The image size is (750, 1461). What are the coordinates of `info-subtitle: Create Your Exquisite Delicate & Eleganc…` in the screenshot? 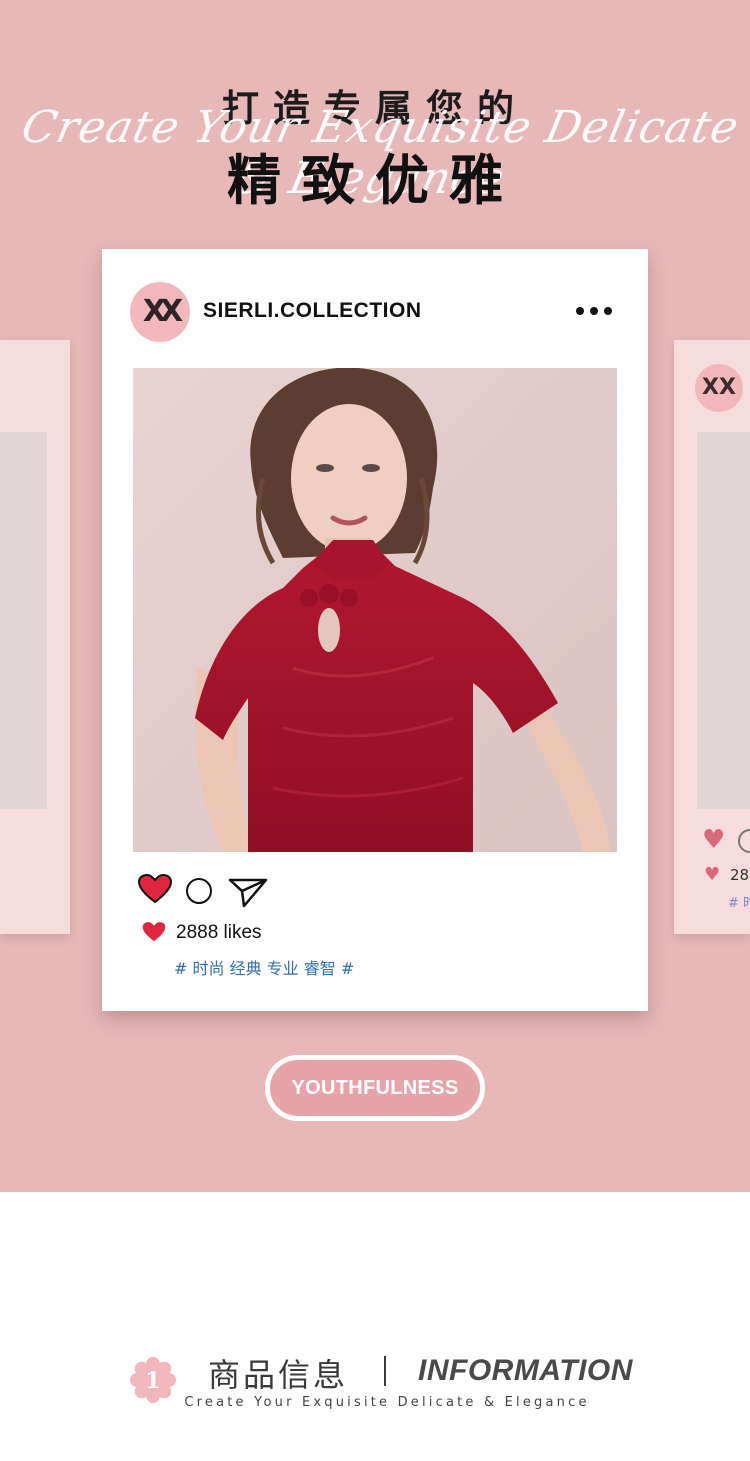 It's located at (387, 1402).